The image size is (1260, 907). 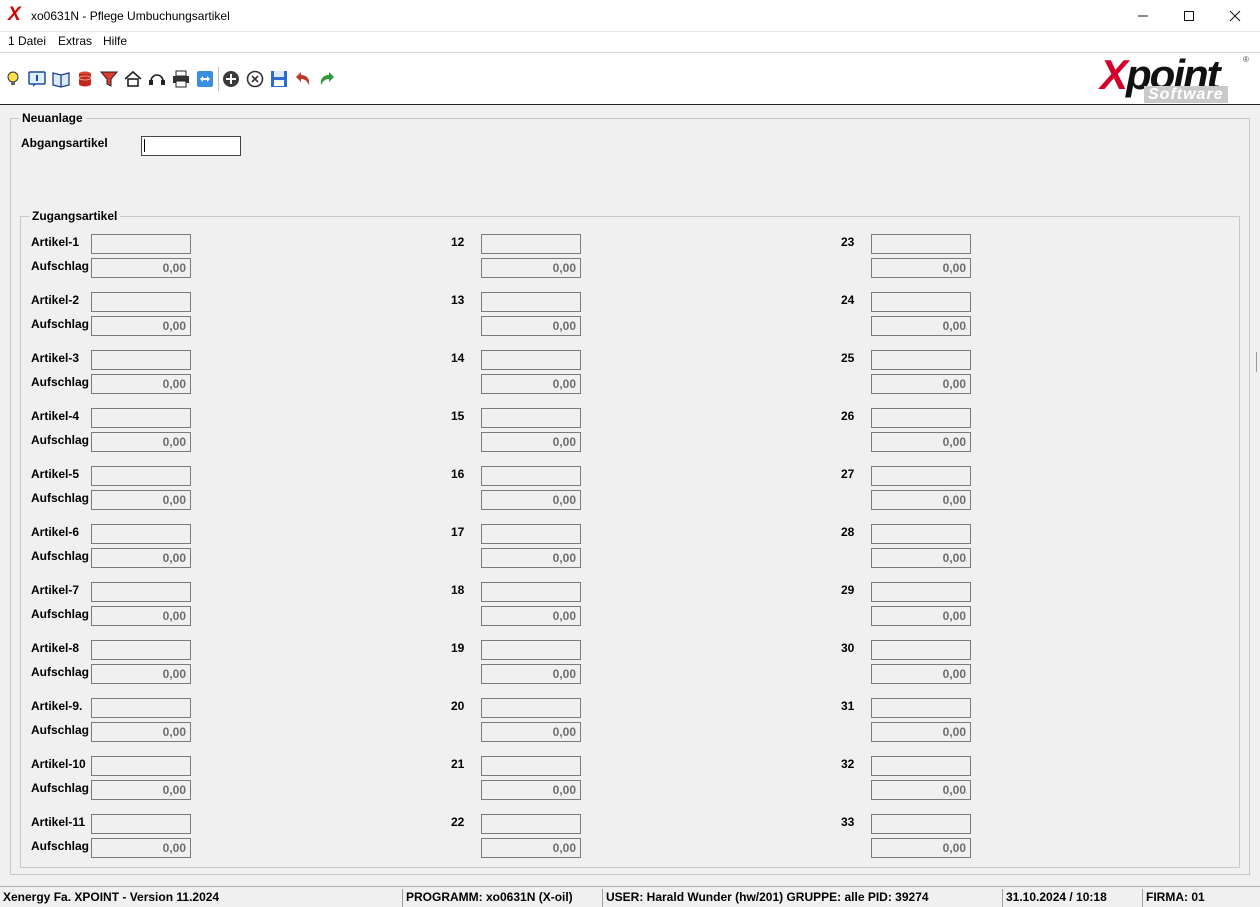 I want to click on zugang-article-label: 30, so click(x=848, y=648).